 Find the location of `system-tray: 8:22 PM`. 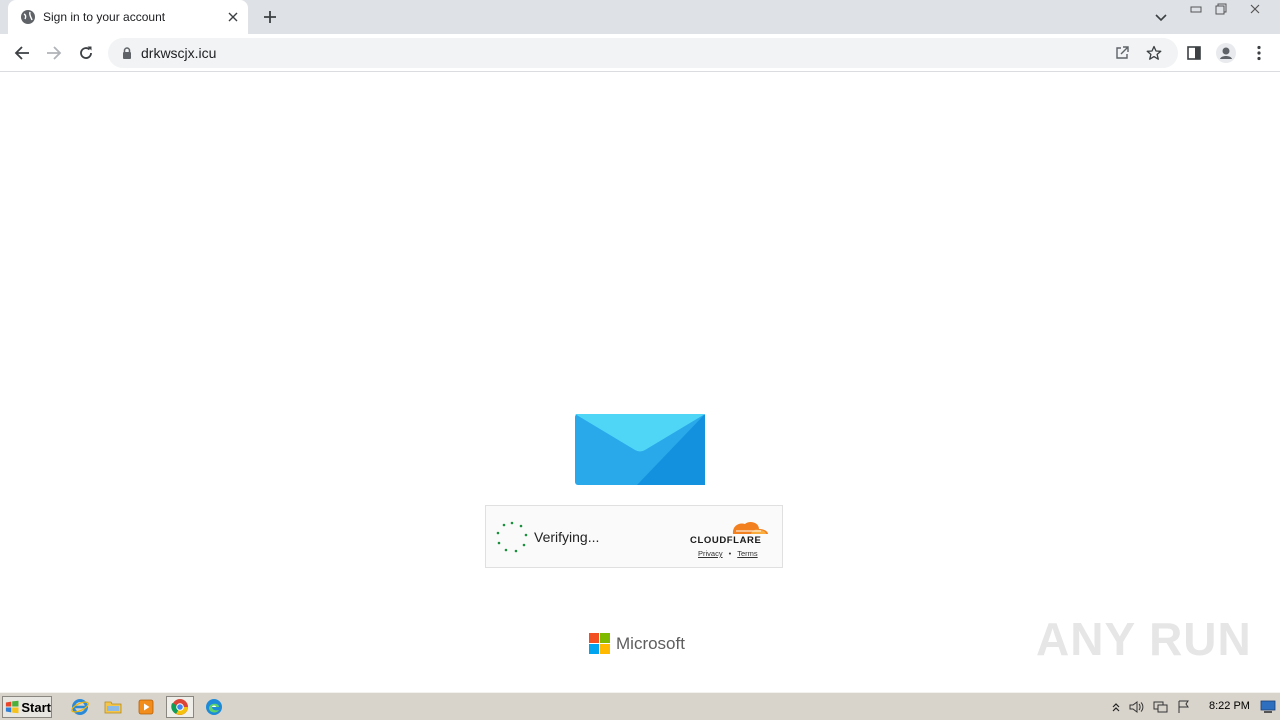

system-tray: 8:22 PM is located at coordinates (1192, 707).